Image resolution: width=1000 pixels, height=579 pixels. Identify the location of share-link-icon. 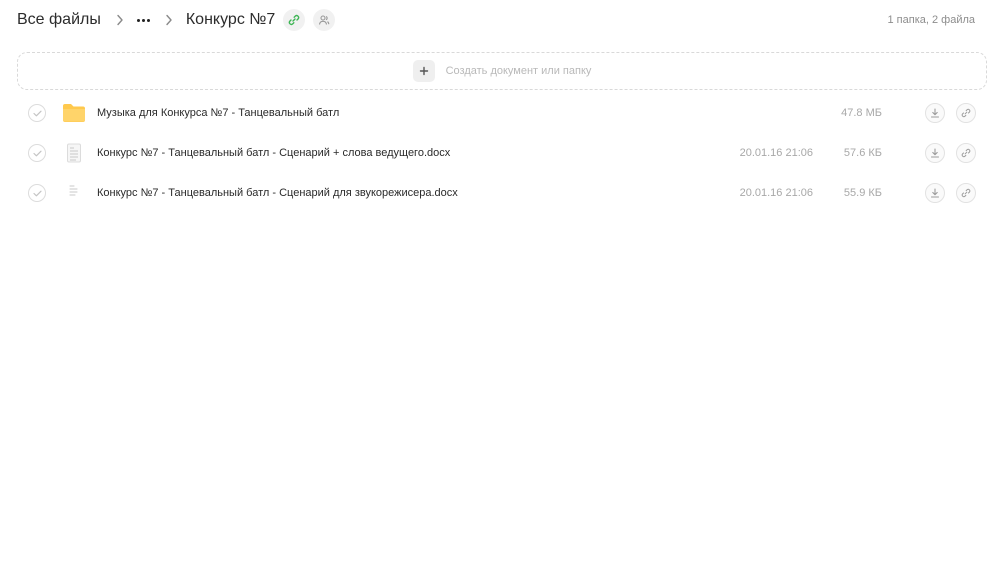
(294, 20).